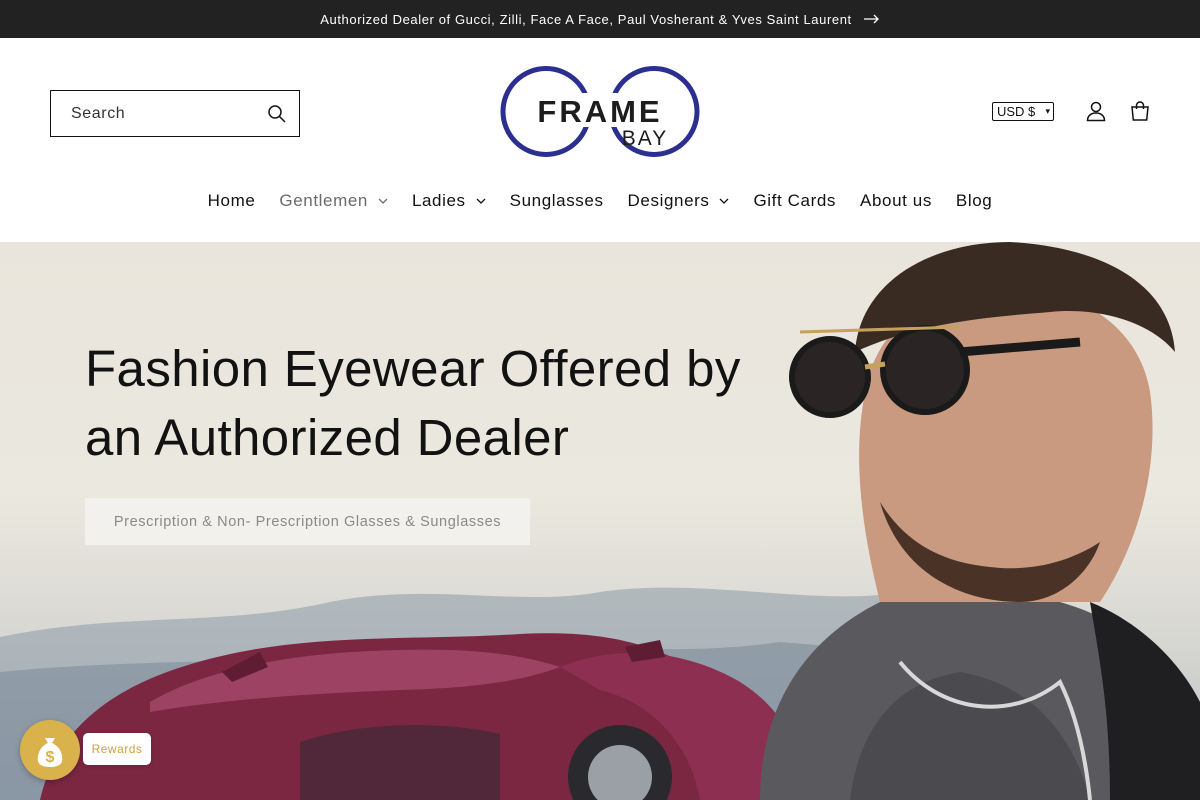 The height and width of the screenshot is (800, 1200). I want to click on nav-item-ladies: Ladies, so click(449, 201).